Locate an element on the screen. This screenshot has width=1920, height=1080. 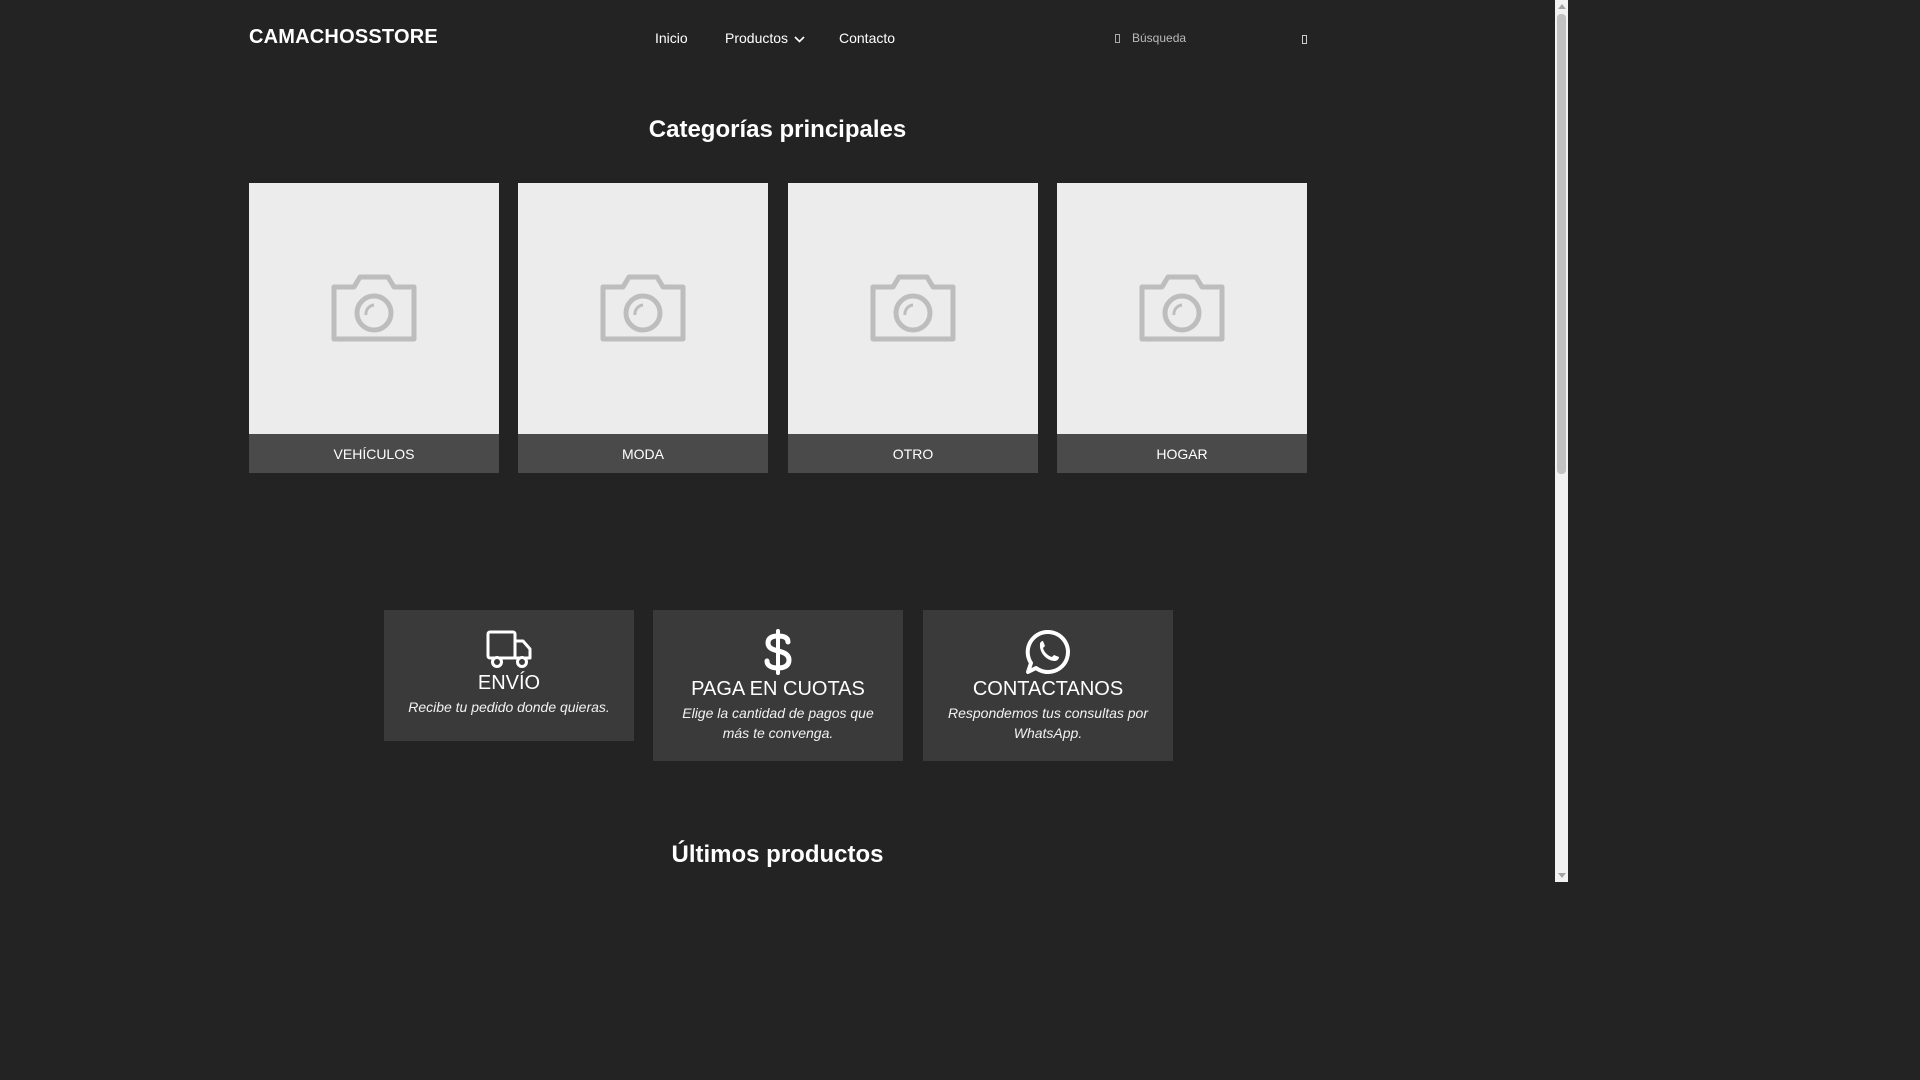
site-header: CAMACHOSSTORE Inicio Productos Contacto is located at coordinates (777, 38).